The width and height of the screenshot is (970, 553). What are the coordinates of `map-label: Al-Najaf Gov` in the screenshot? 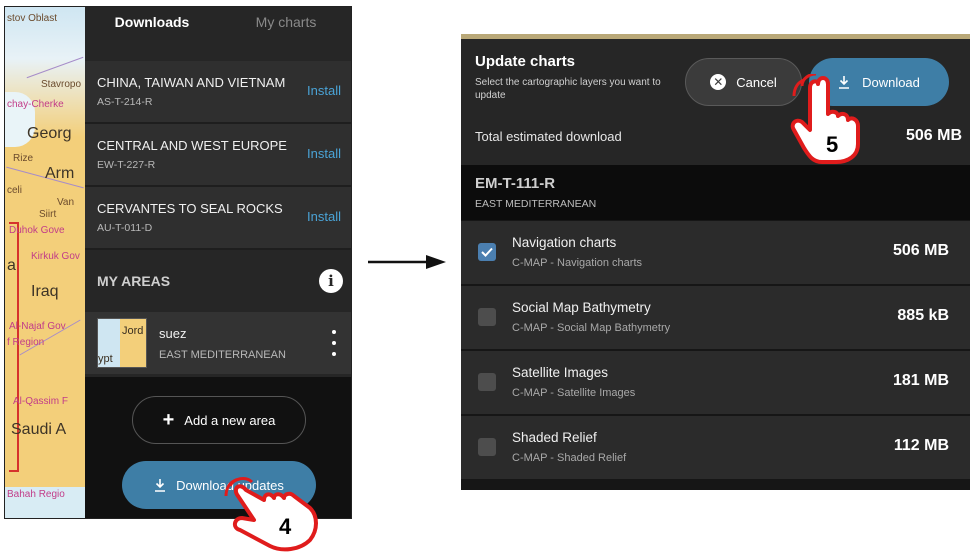 It's located at (37, 326).